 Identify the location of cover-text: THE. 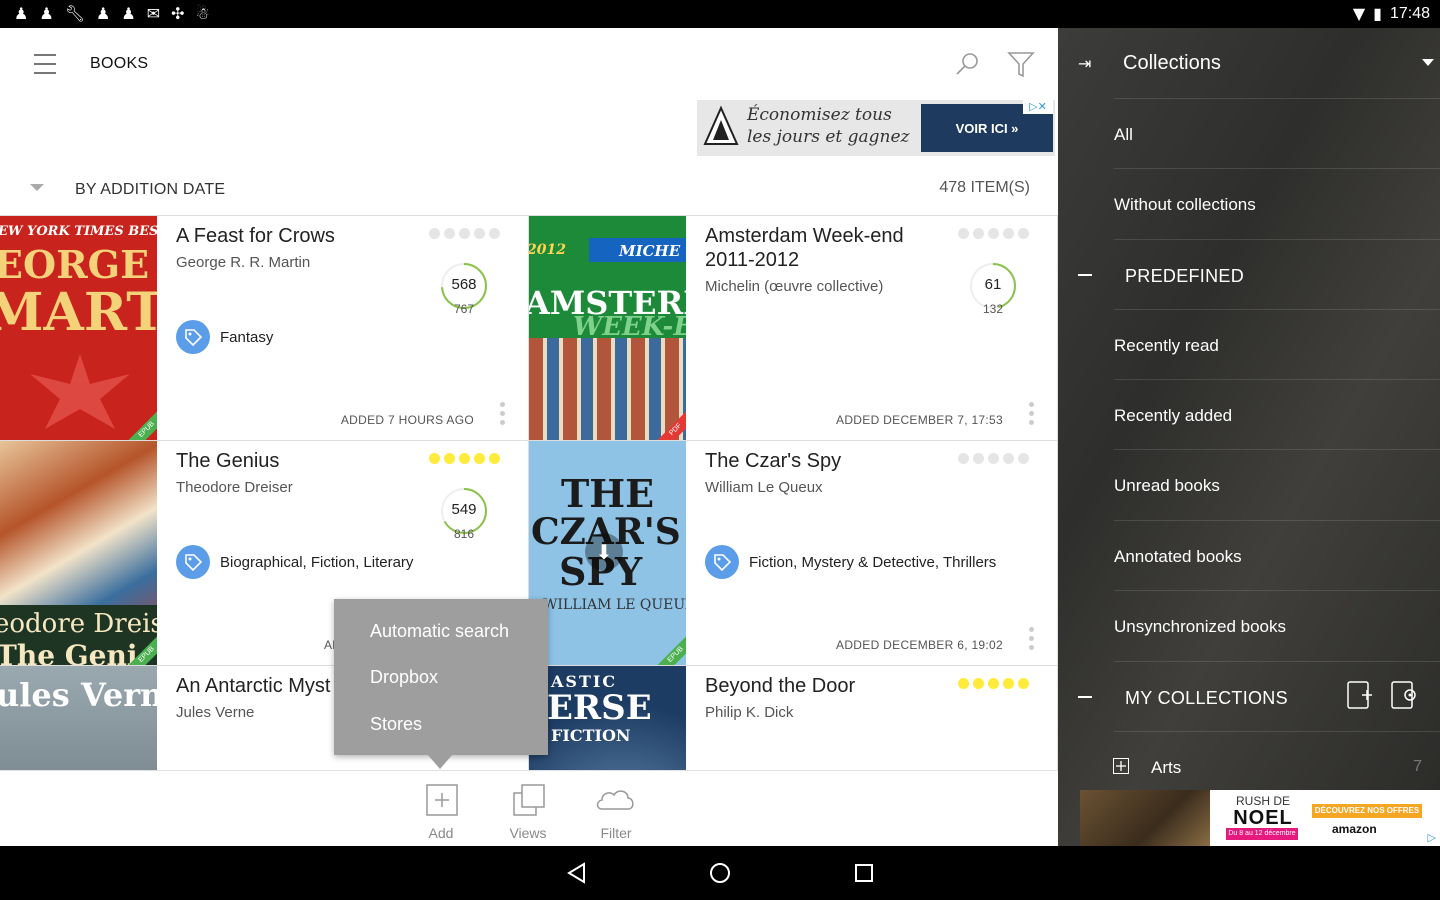
(608, 493).